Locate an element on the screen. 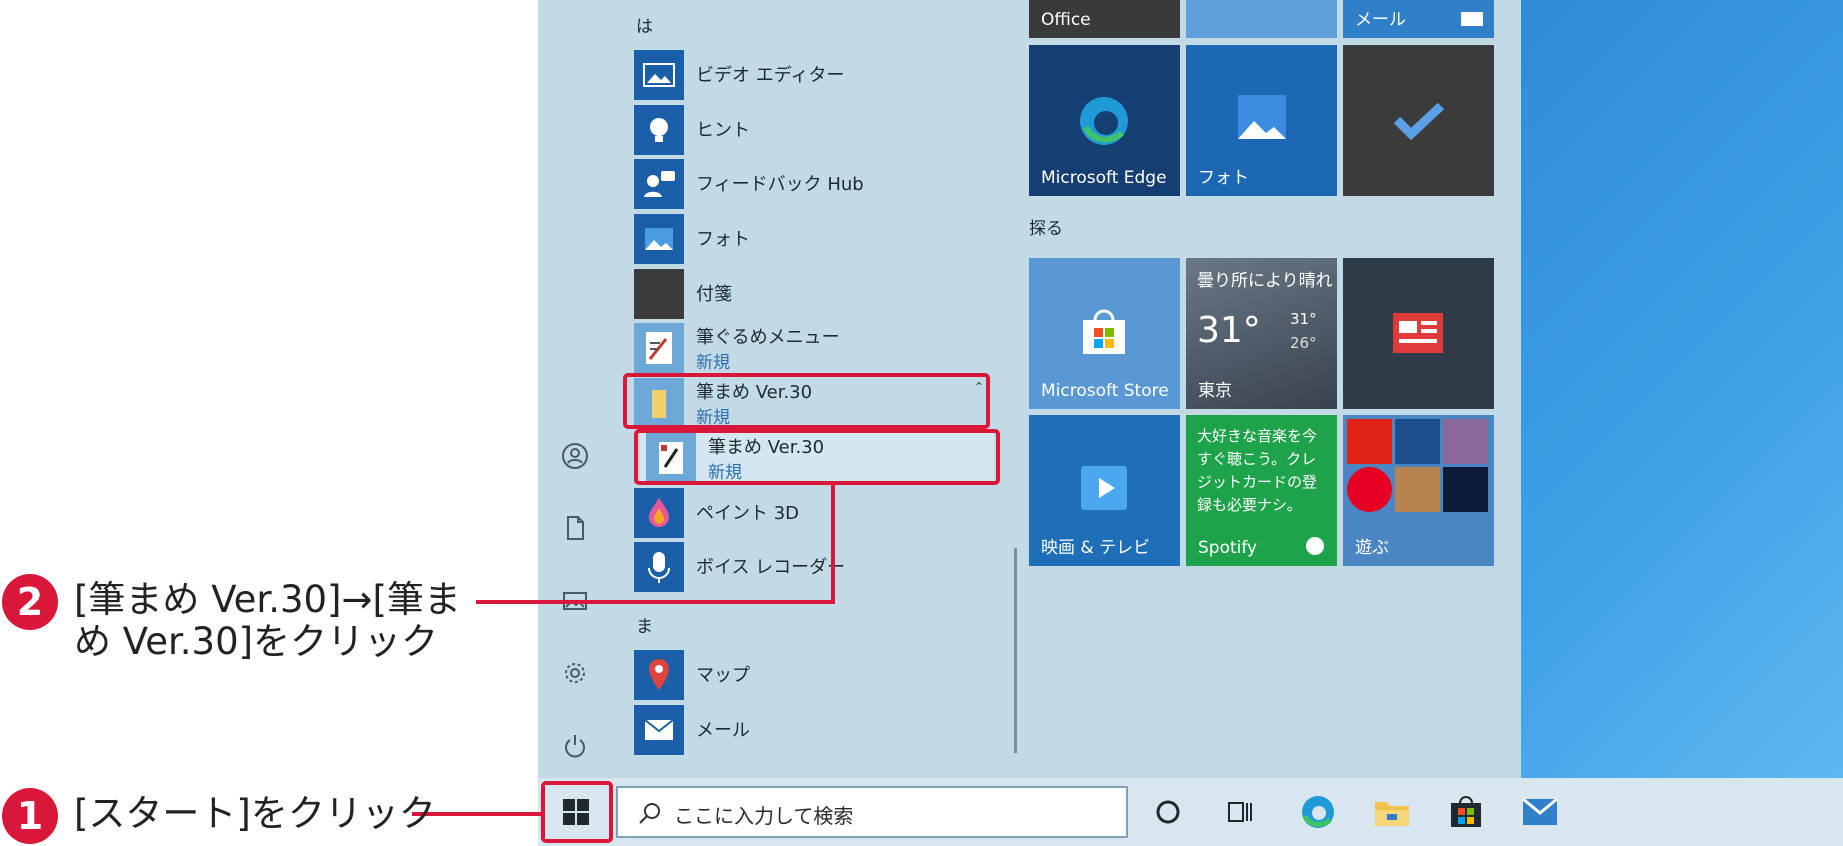  app-voice-recorder: ボイス レコーダー is located at coordinates (814, 566).